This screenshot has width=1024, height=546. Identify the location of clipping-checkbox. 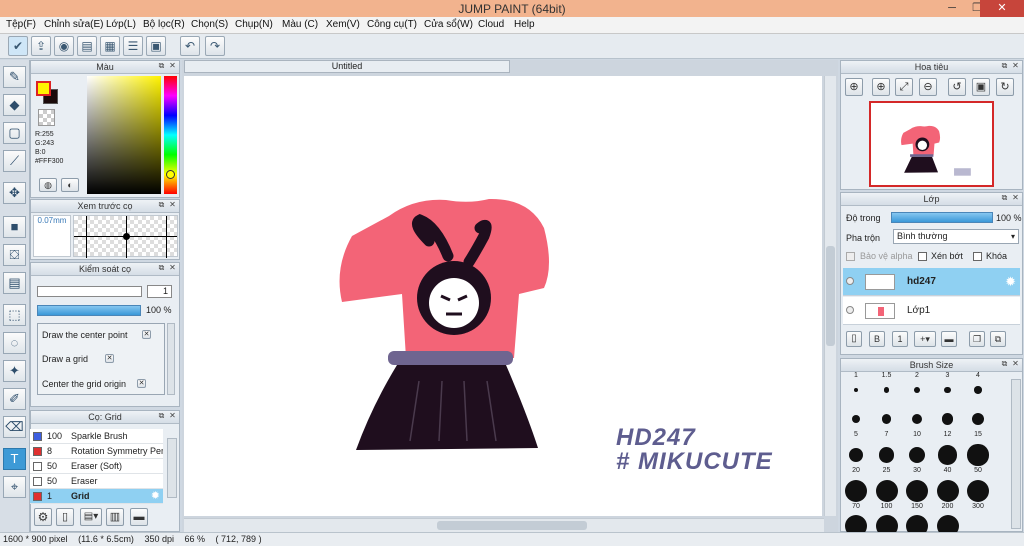
(922, 256).